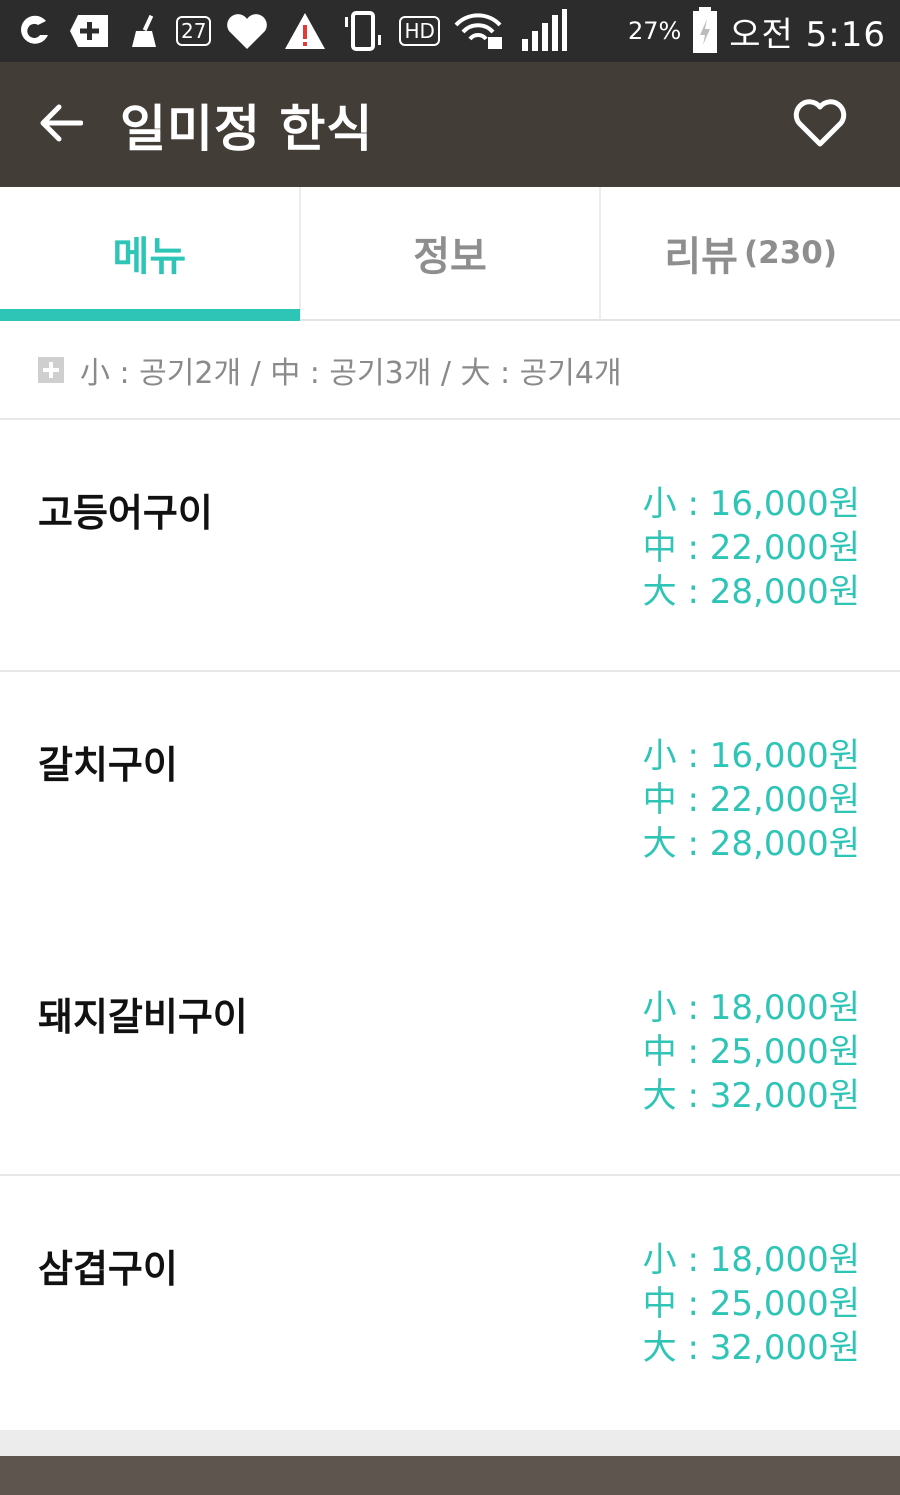  What do you see at coordinates (807, 34) in the screenshot?
I see `clock: 오전 5:16` at bounding box center [807, 34].